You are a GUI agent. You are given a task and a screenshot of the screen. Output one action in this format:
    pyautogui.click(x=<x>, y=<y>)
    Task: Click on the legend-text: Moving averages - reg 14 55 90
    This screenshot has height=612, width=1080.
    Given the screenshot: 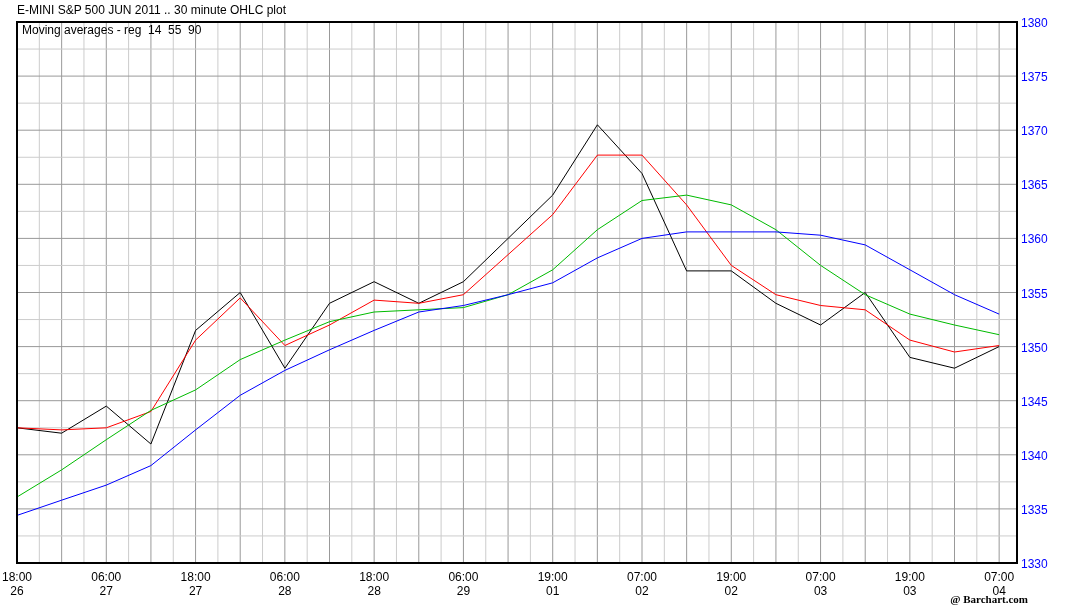 What is the action you would take?
    pyautogui.click(x=112, y=30)
    